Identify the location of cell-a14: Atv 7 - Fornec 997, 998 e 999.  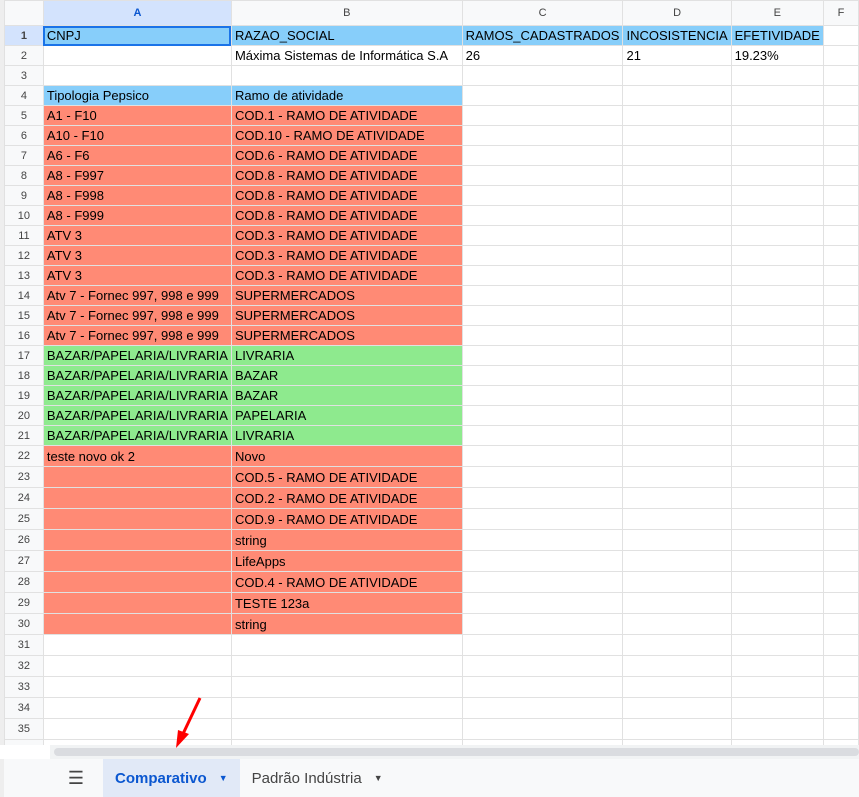
(137, 295).